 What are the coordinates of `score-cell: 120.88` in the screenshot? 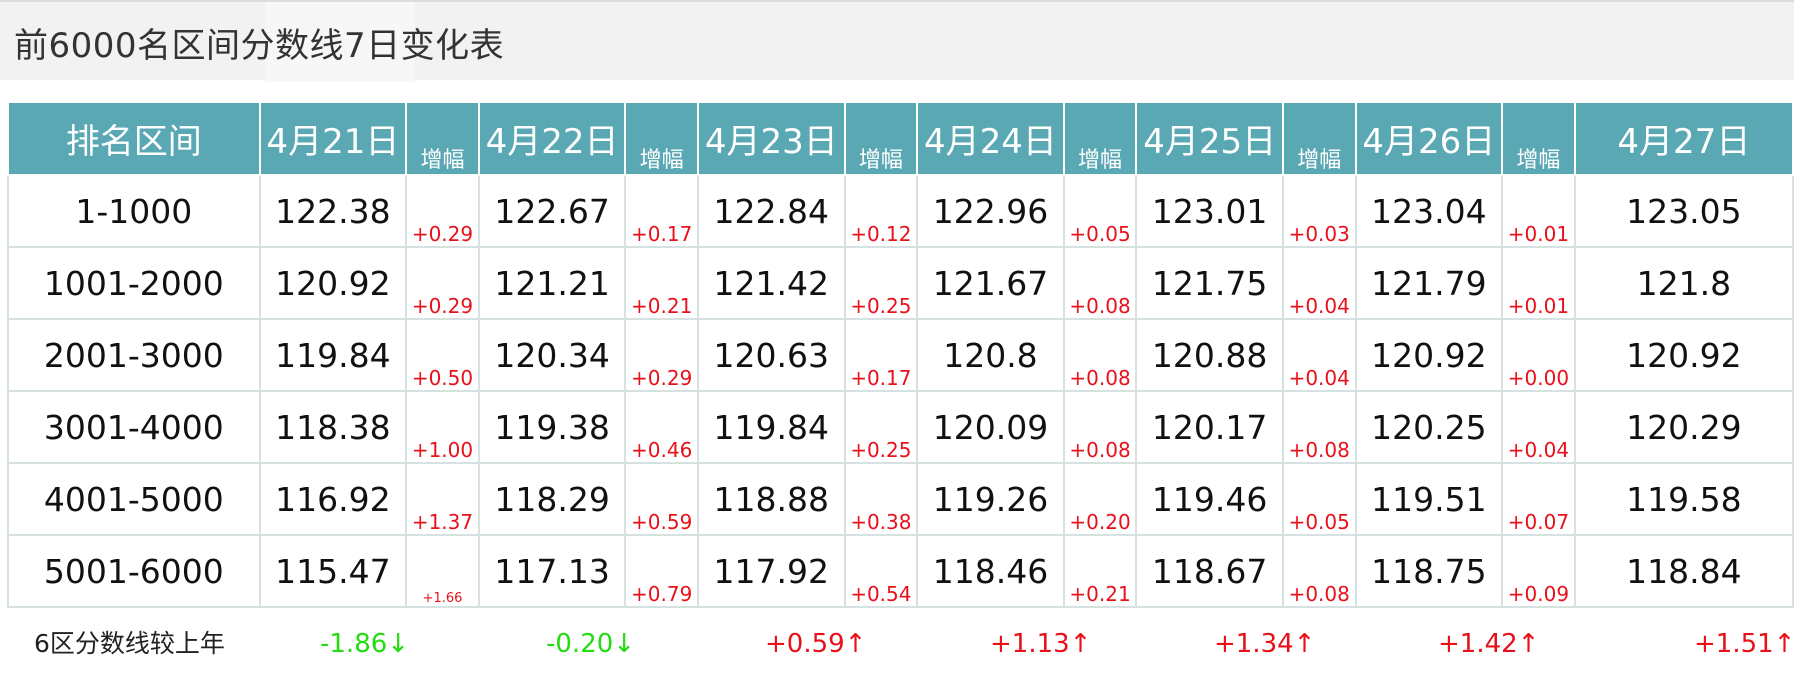 It's located at (1209, 355).